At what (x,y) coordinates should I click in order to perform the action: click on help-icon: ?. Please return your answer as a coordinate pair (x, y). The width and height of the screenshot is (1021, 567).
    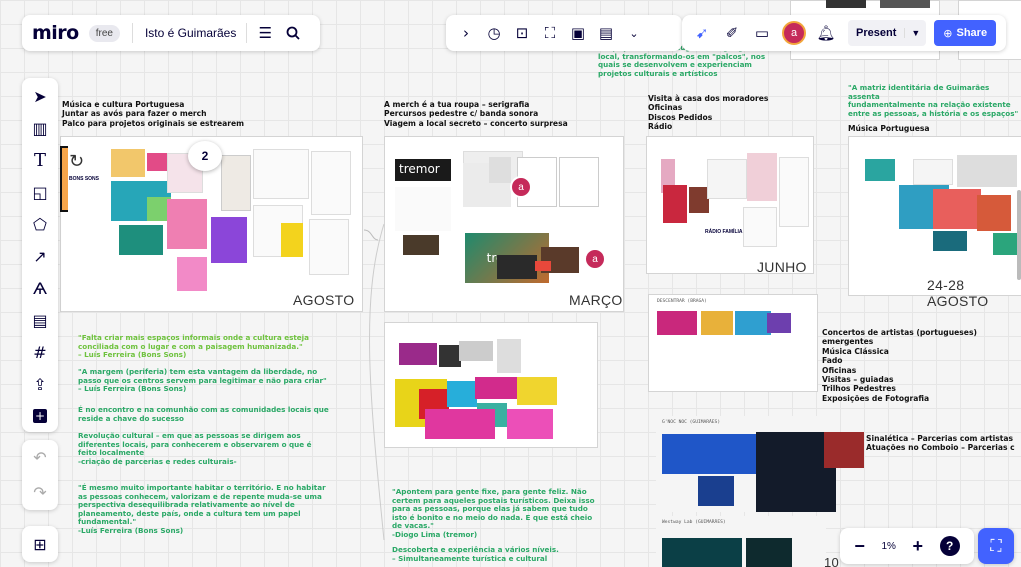
    Looking at the image, I should click on (950, 546).